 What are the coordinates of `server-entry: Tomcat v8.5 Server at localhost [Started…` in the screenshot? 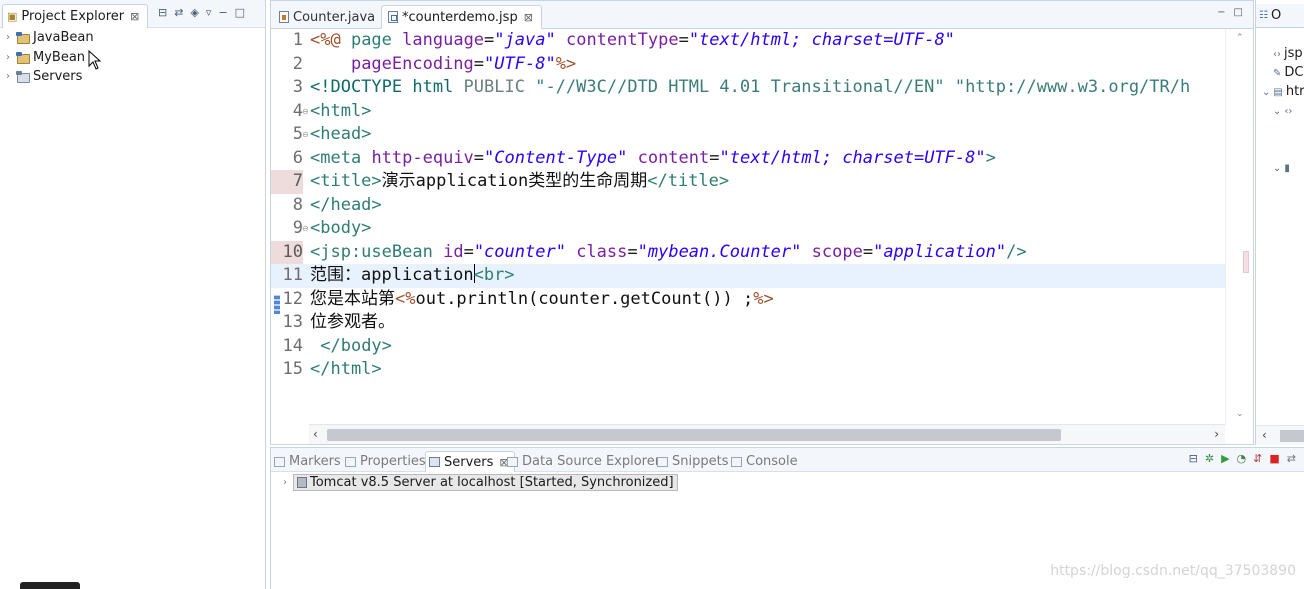 It's located at (485, 482).